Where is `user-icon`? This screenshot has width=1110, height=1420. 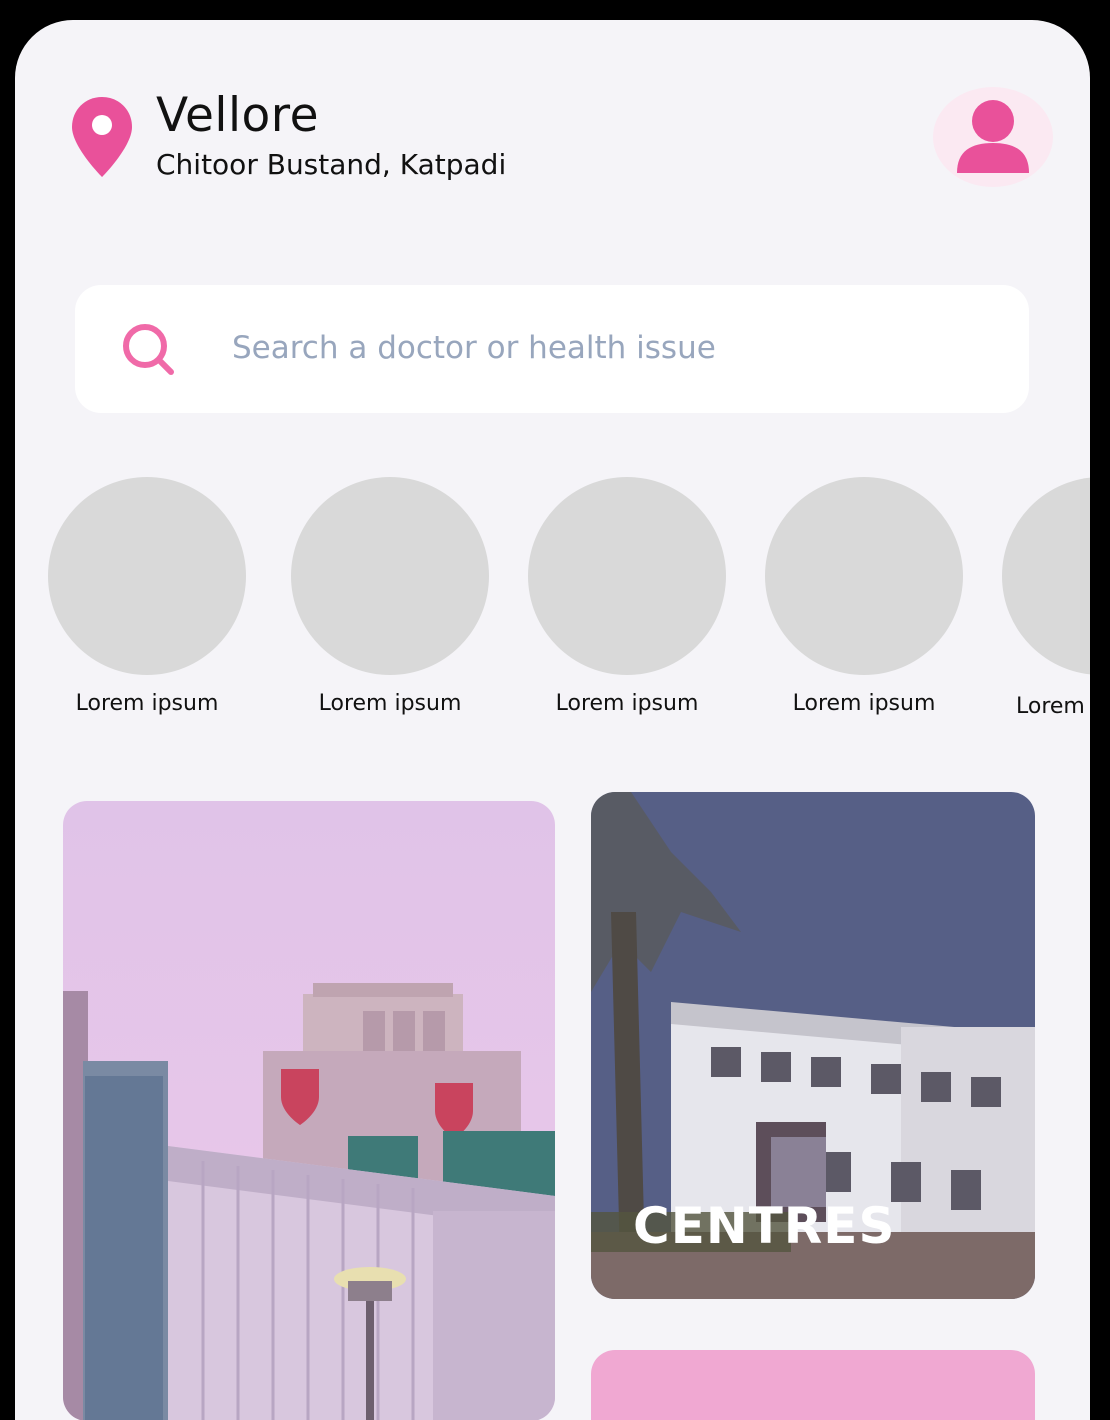
user-icon is located at coordinates (993, 136).